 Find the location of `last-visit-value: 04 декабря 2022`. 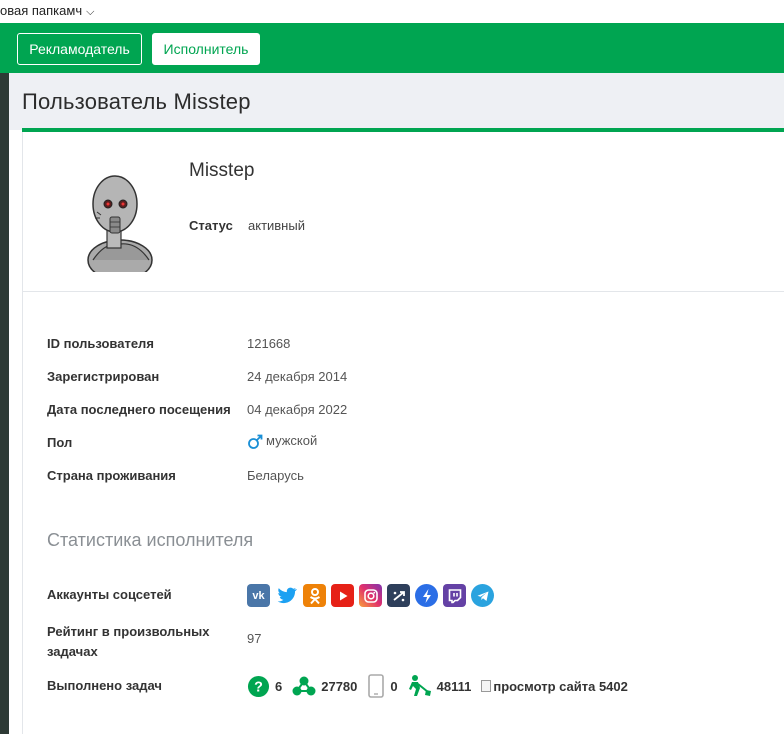

last-visit-value: 04 декабря 2022 is located at coordinates (297, 409).